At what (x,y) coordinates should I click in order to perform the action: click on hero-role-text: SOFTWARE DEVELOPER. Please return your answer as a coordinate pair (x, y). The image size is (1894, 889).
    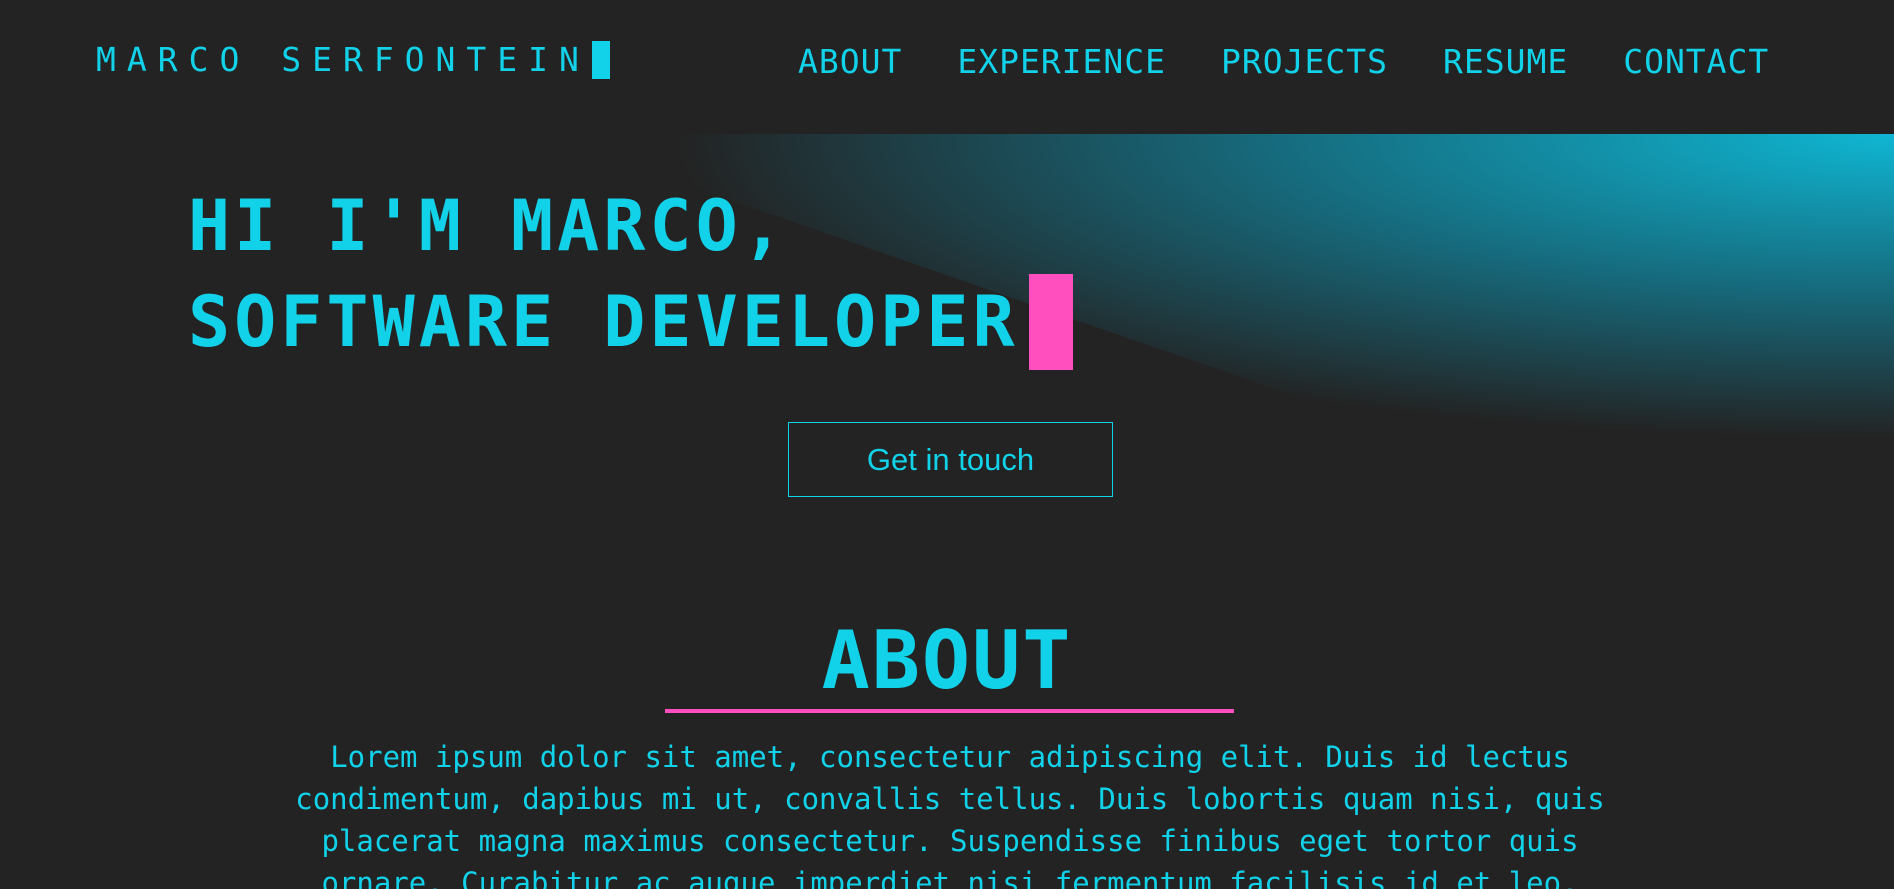
    Looking at the image, I should click on (603, 322).